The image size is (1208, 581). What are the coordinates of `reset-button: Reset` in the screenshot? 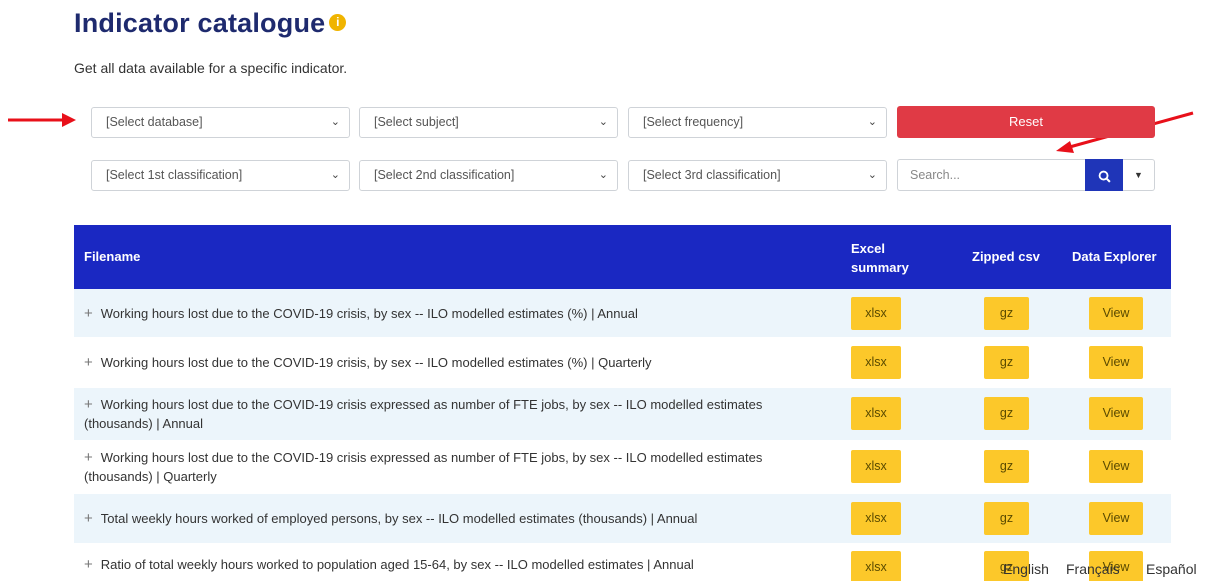 It's located at (1026, 122).